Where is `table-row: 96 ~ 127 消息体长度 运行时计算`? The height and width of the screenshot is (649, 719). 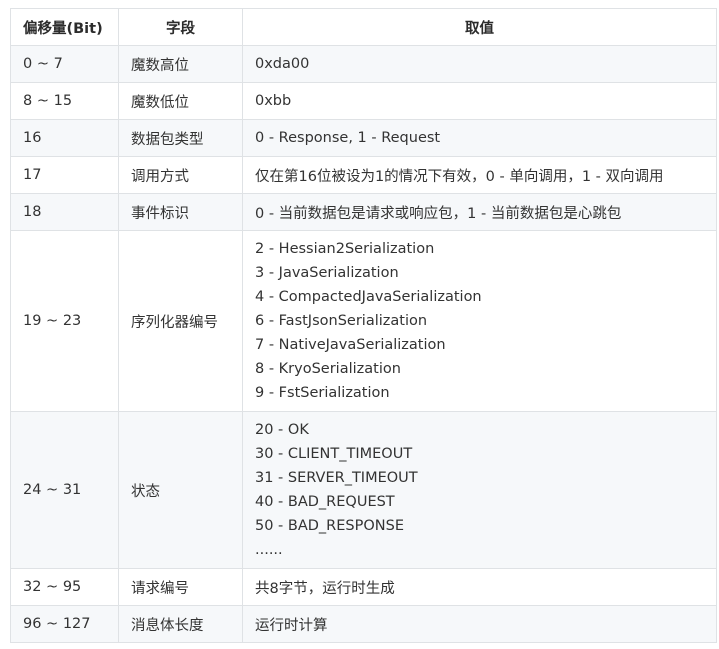 table-row: 96 ~ 127 消息体长度 运行时计算 is located at coordinates (363, 624).